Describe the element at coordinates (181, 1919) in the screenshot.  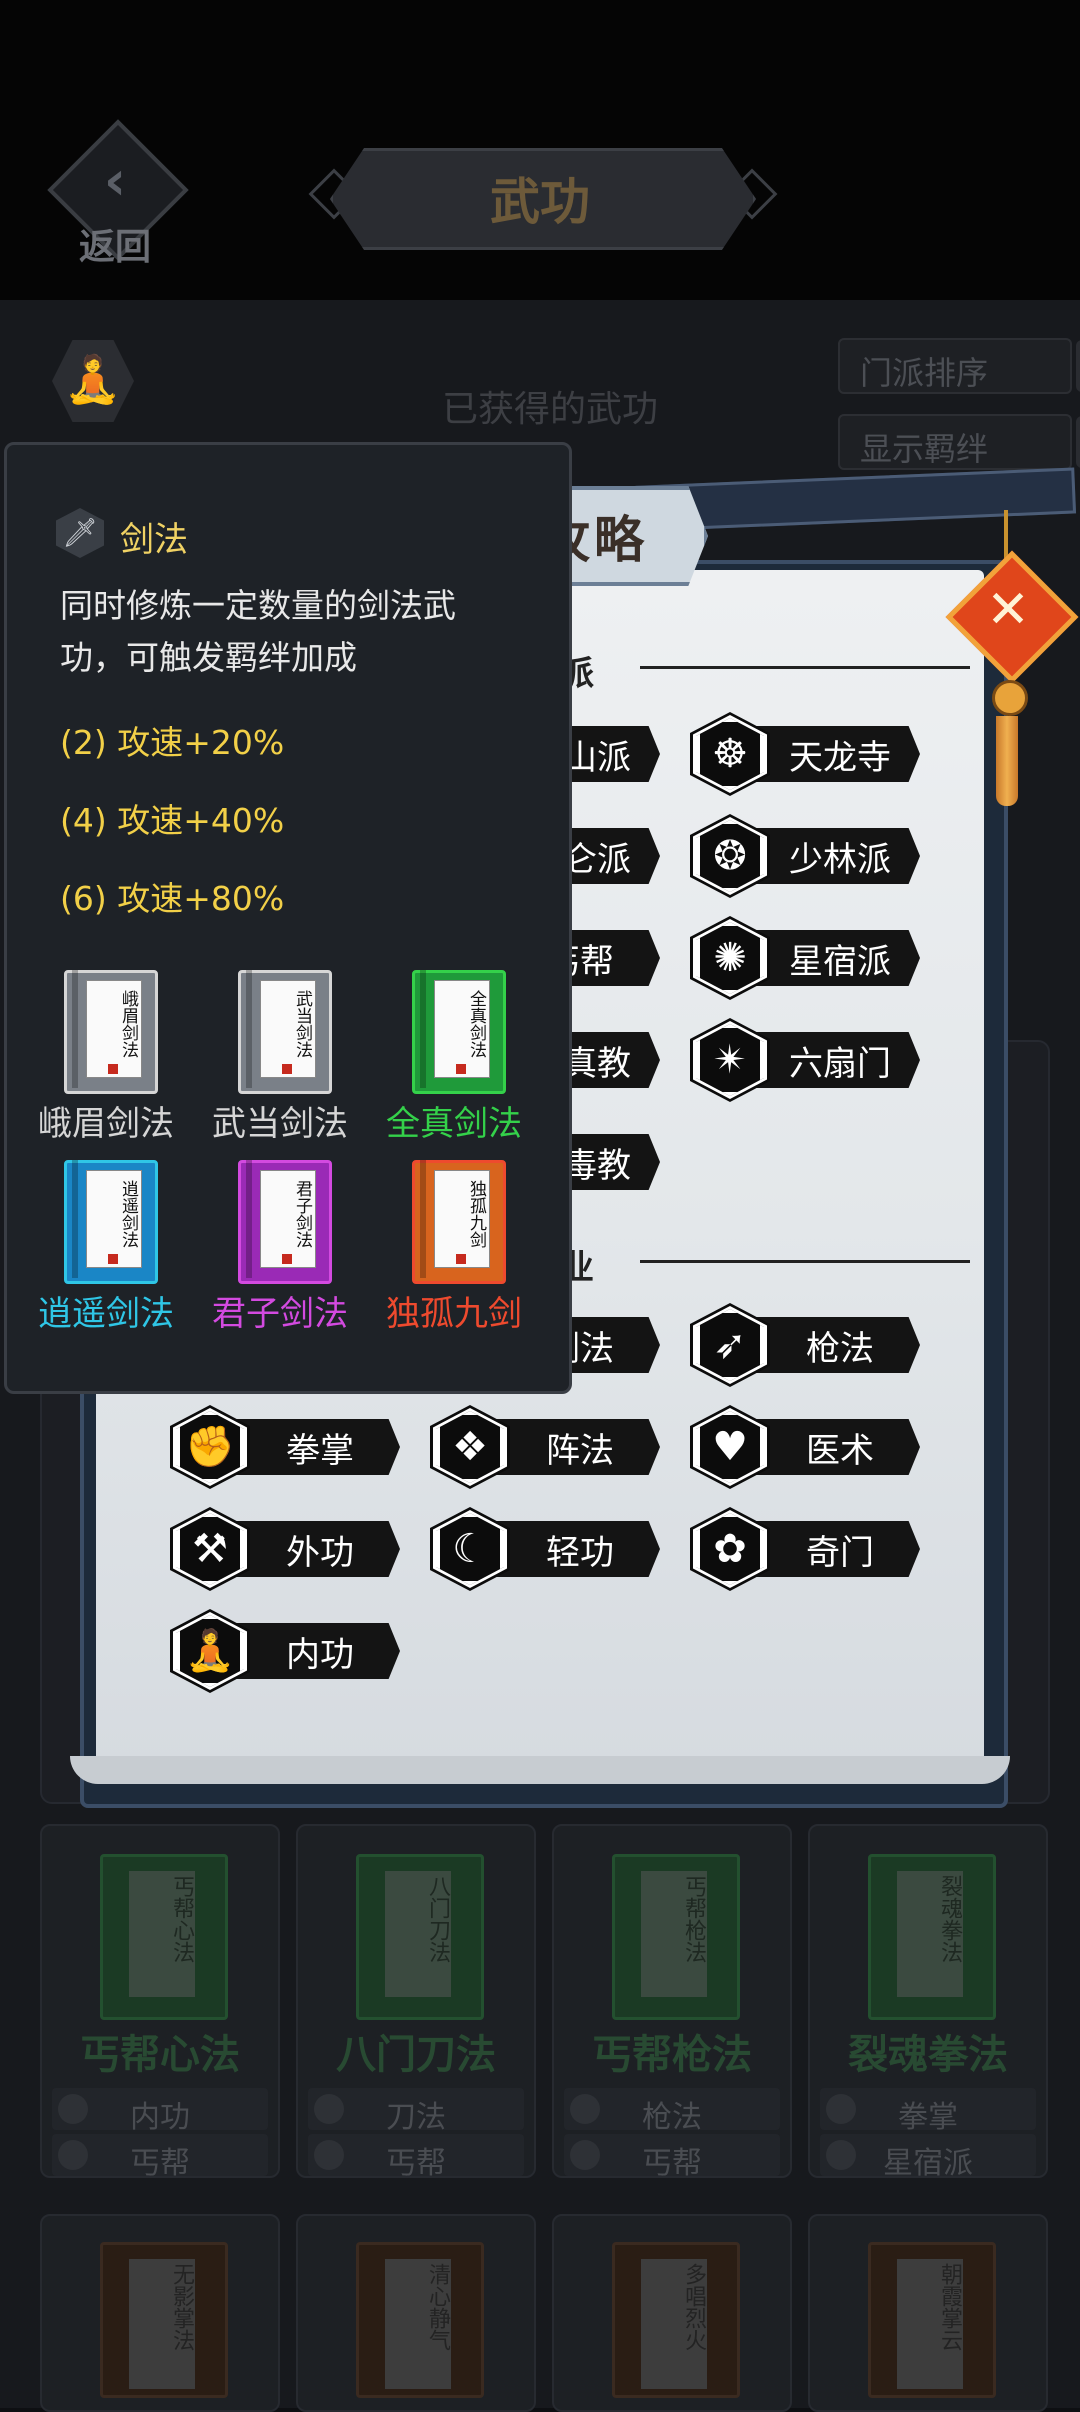
I see `book-cover-text: 丐帮心法` at that location.